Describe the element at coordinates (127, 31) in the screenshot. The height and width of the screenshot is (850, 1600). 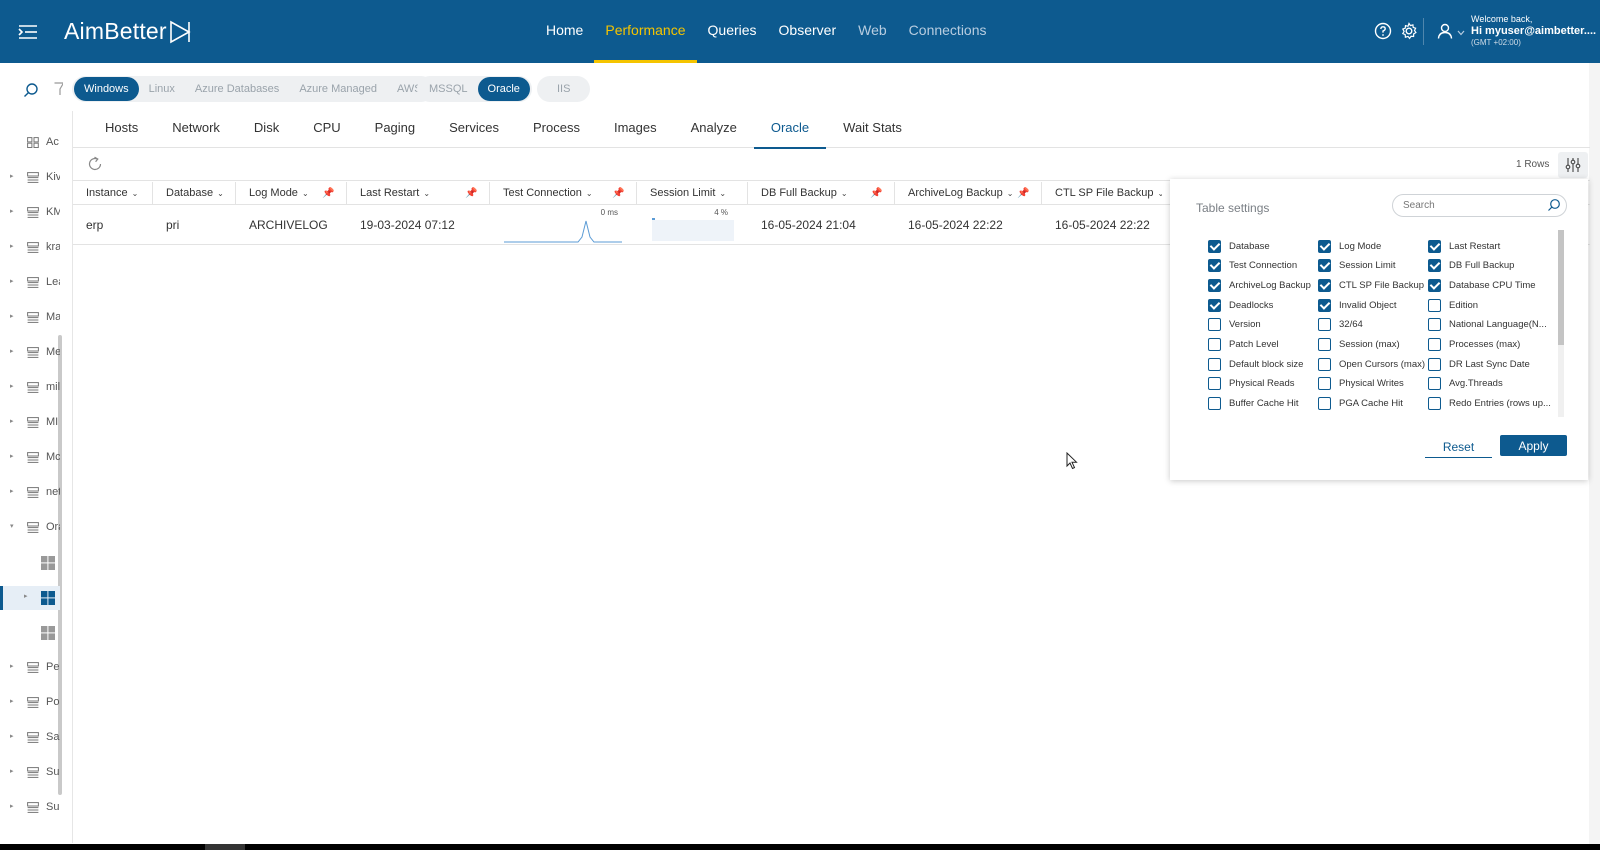
I see `brand-logo: AimBetter` at that location.